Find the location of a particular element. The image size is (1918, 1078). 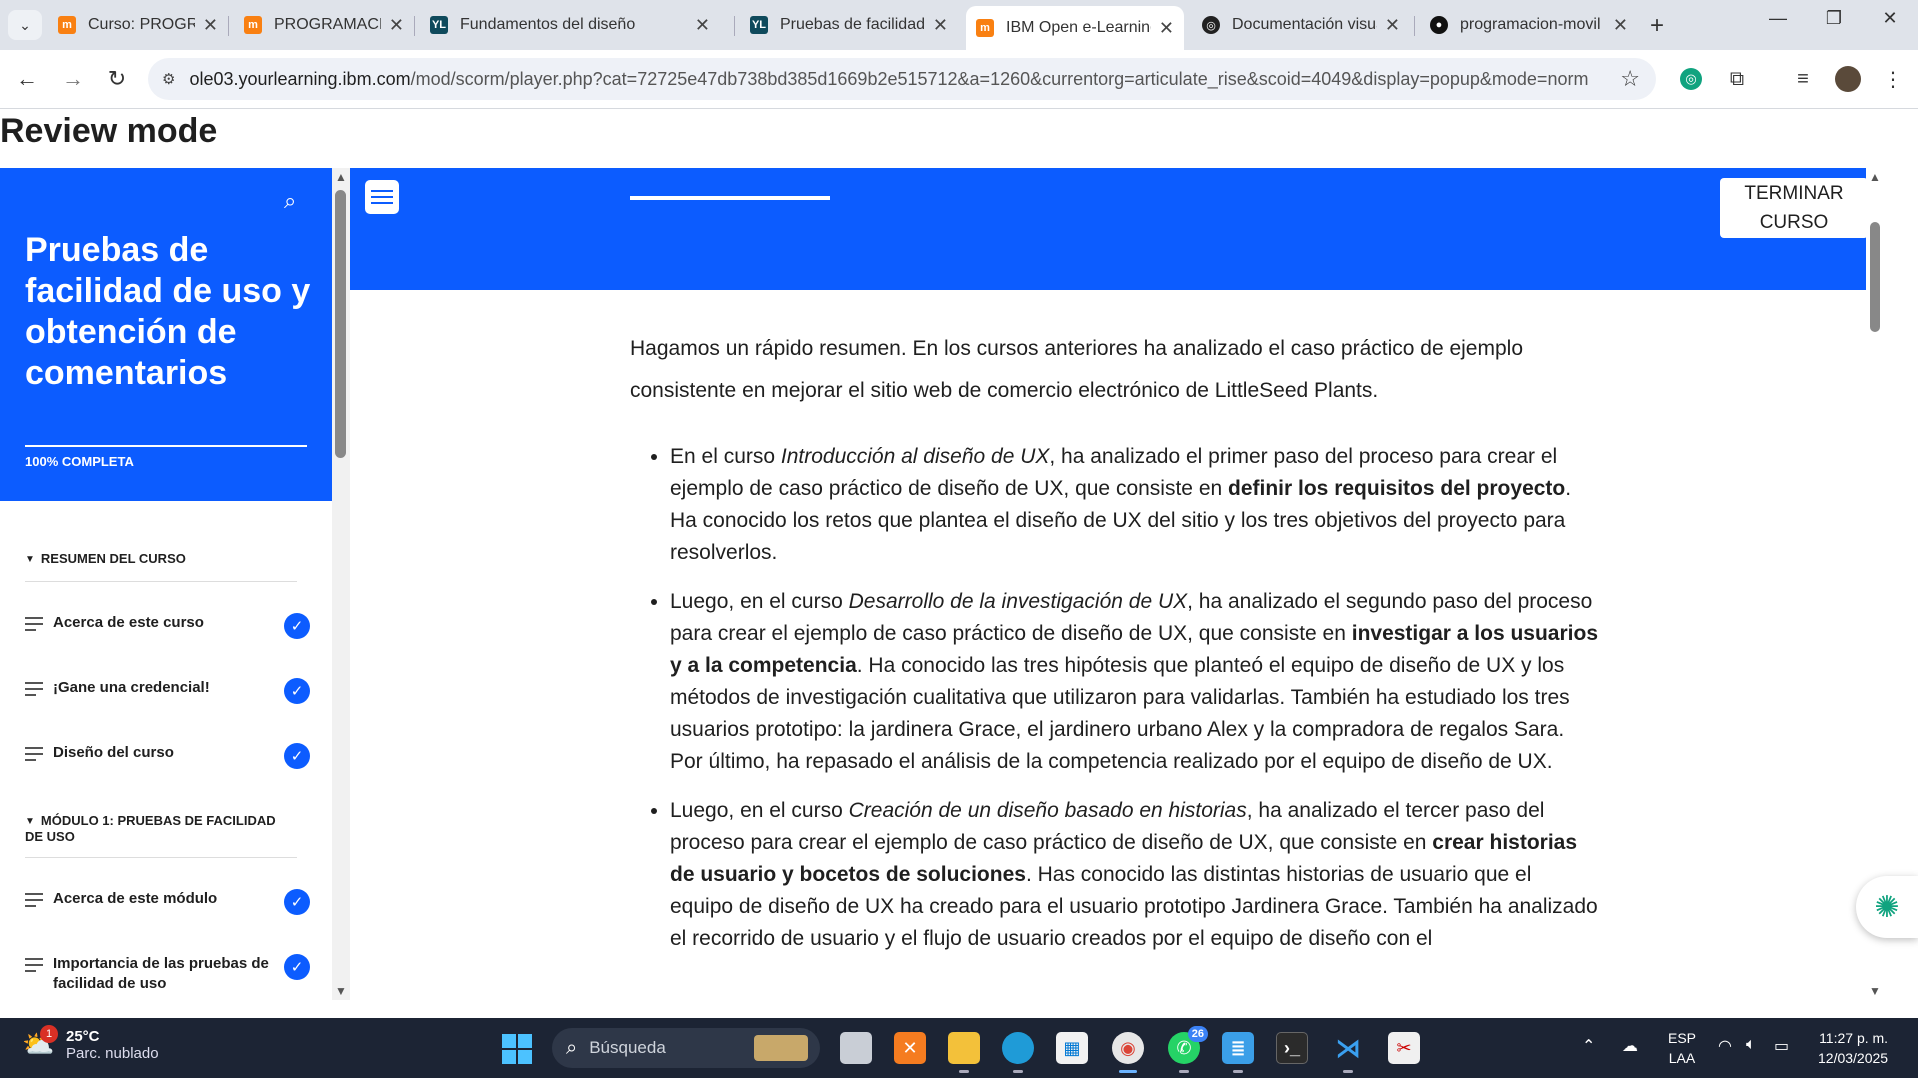

sidebar-item-diseno: Diseño del curso ✓ is located at coordinates (167, 756).